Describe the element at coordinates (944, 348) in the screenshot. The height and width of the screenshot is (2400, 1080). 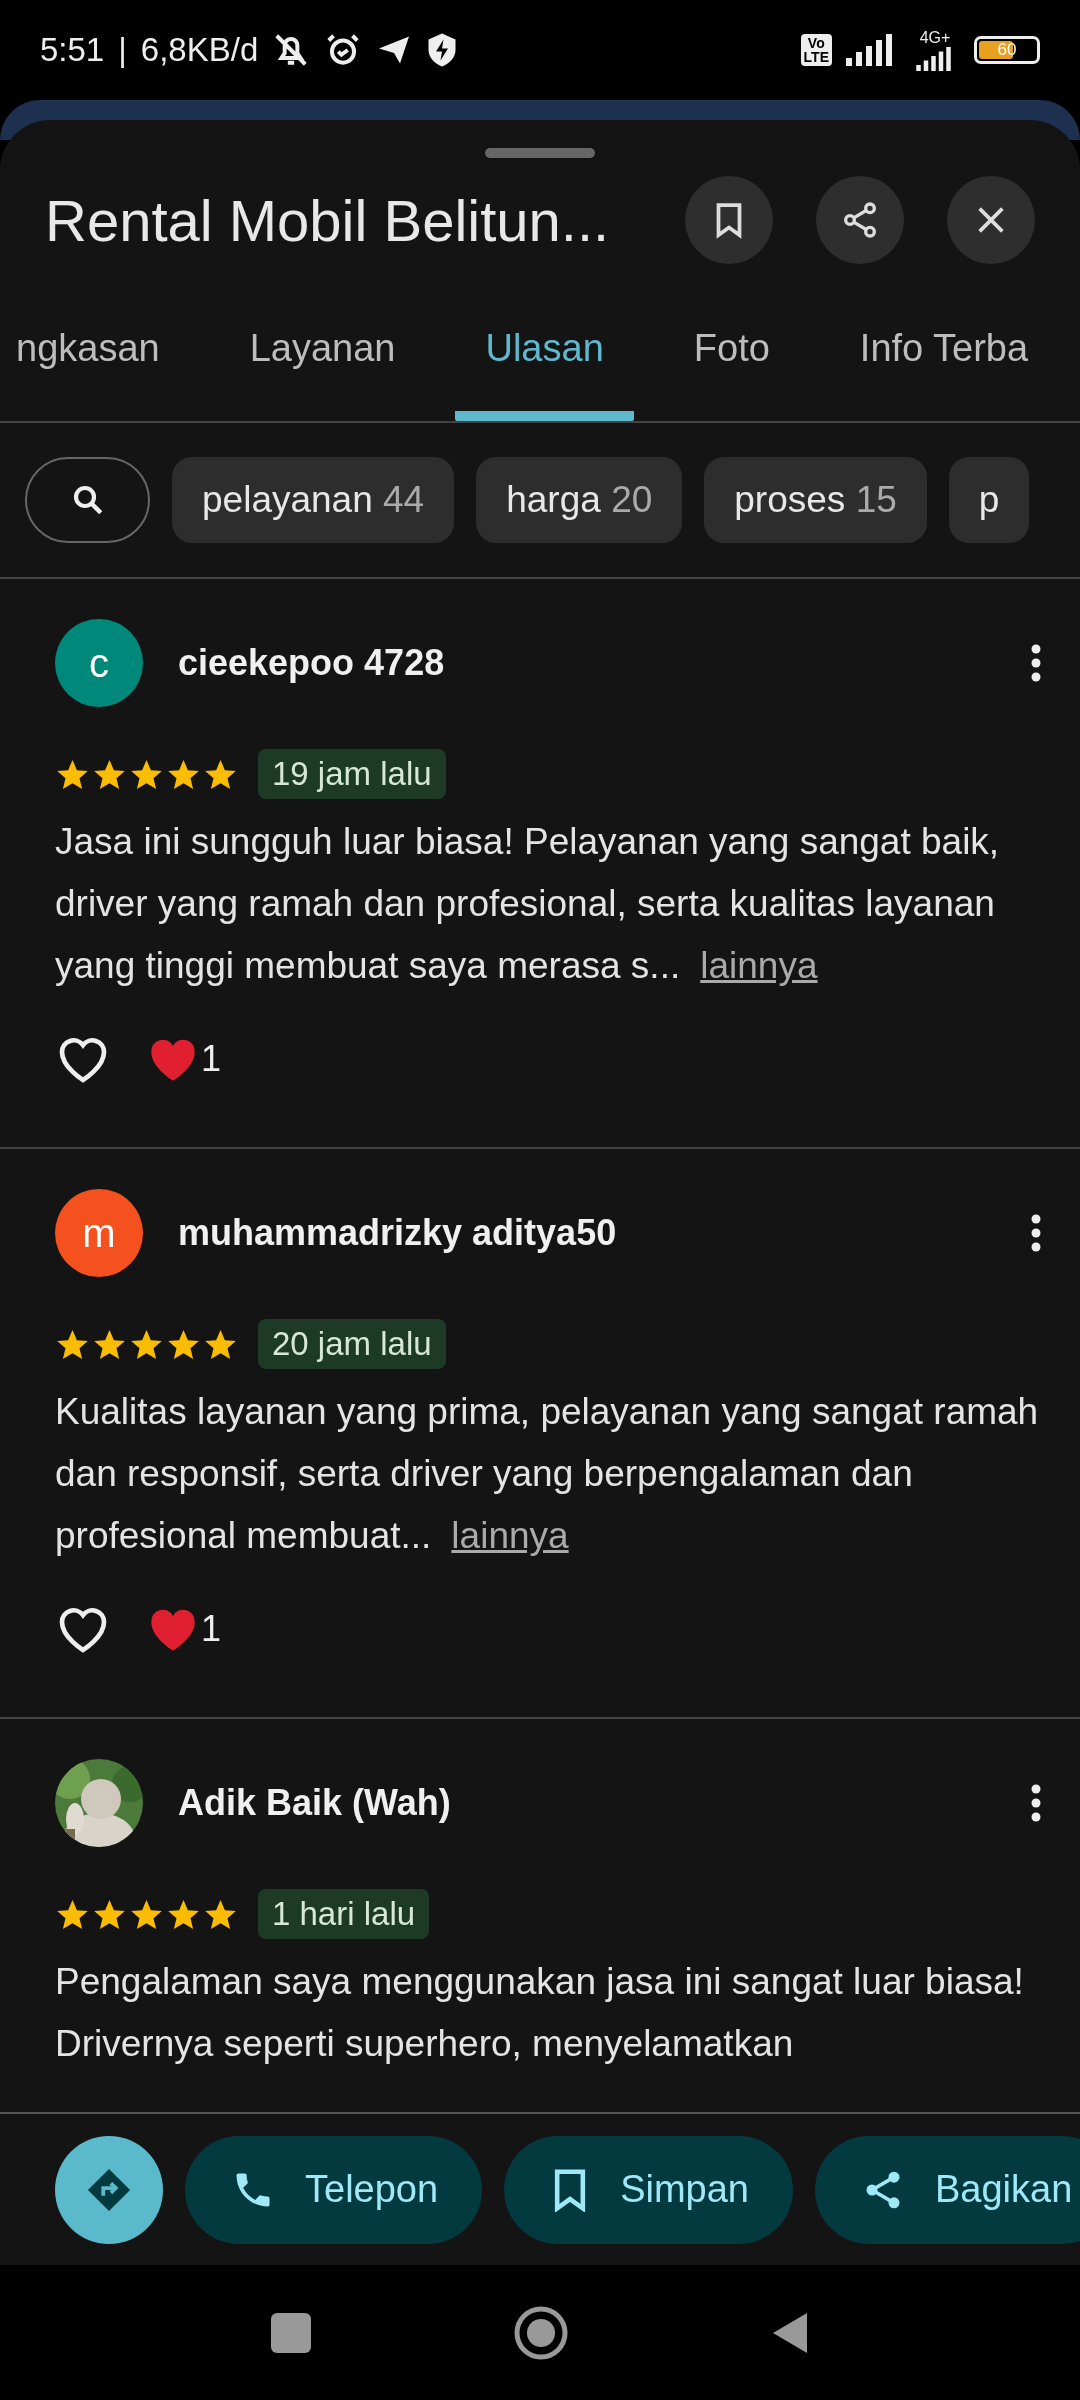
I see `tab: Info Terba` at that location.